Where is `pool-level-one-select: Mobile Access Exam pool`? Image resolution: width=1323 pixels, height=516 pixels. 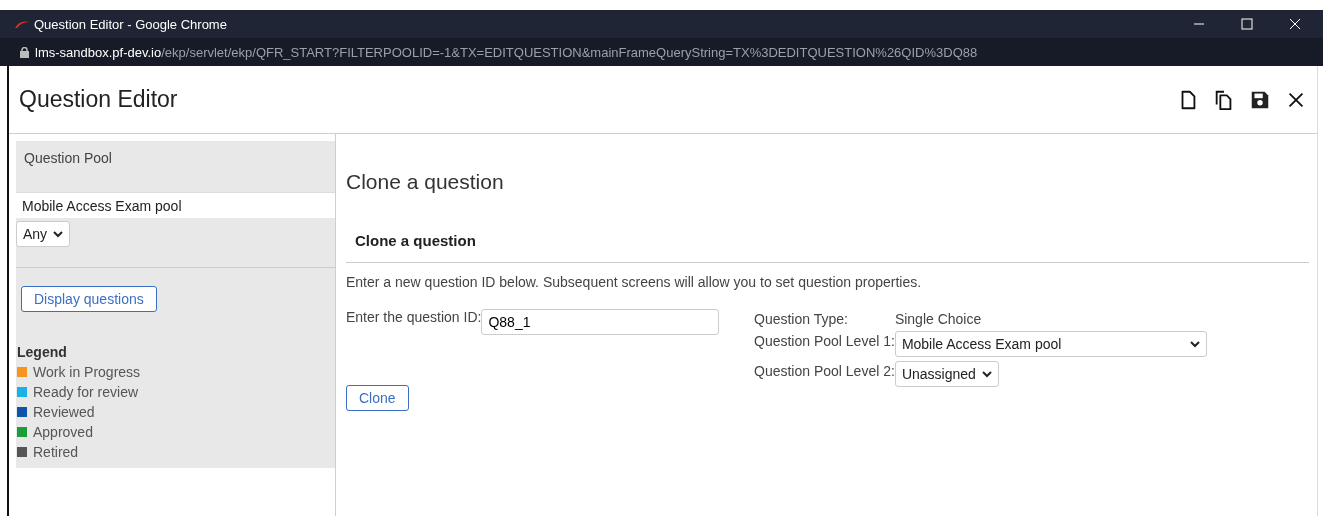
pool-level-one-select: Mobile Access Exam pool is located at coordinates (1050, 344).